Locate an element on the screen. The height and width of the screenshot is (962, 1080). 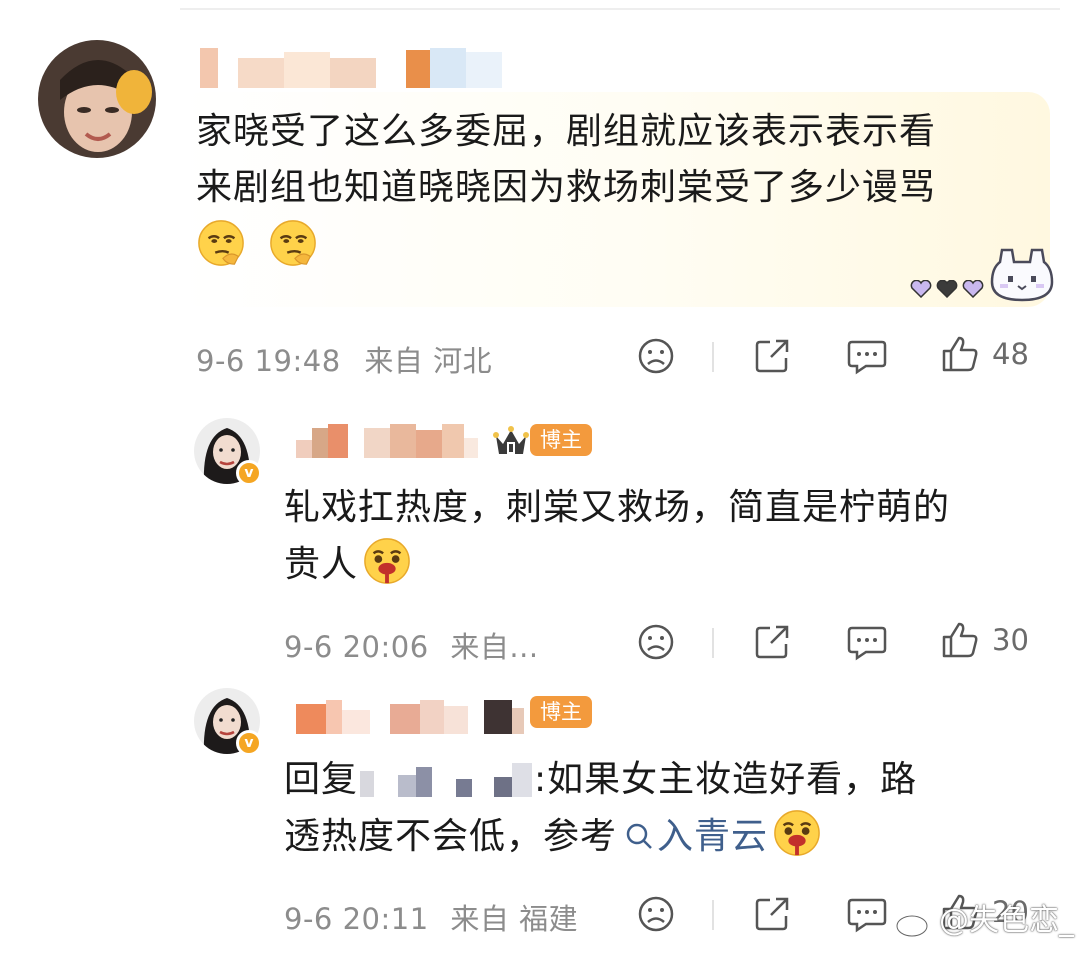
comment-text-line: 轧戏扛热度，刺棠又救场，简直是柠萌的 is located at coordinates (617, 507).